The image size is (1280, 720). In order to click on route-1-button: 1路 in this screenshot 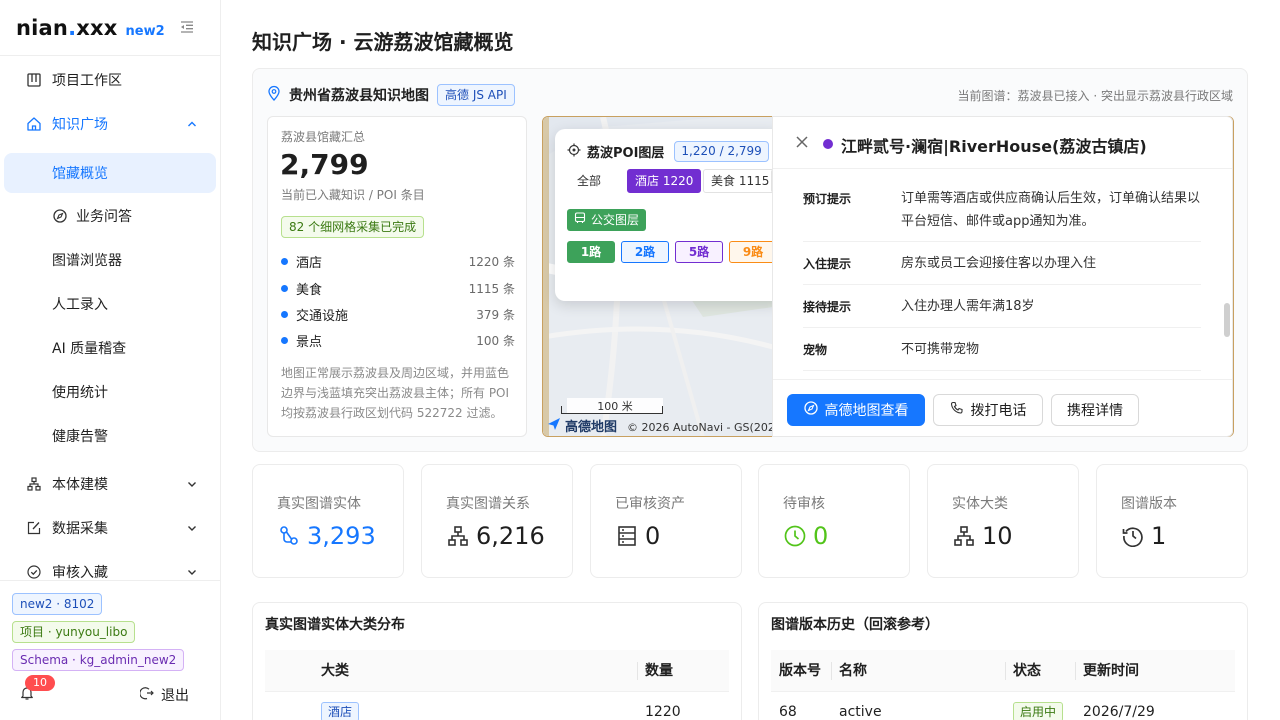, I will do `click(591, 252)`.